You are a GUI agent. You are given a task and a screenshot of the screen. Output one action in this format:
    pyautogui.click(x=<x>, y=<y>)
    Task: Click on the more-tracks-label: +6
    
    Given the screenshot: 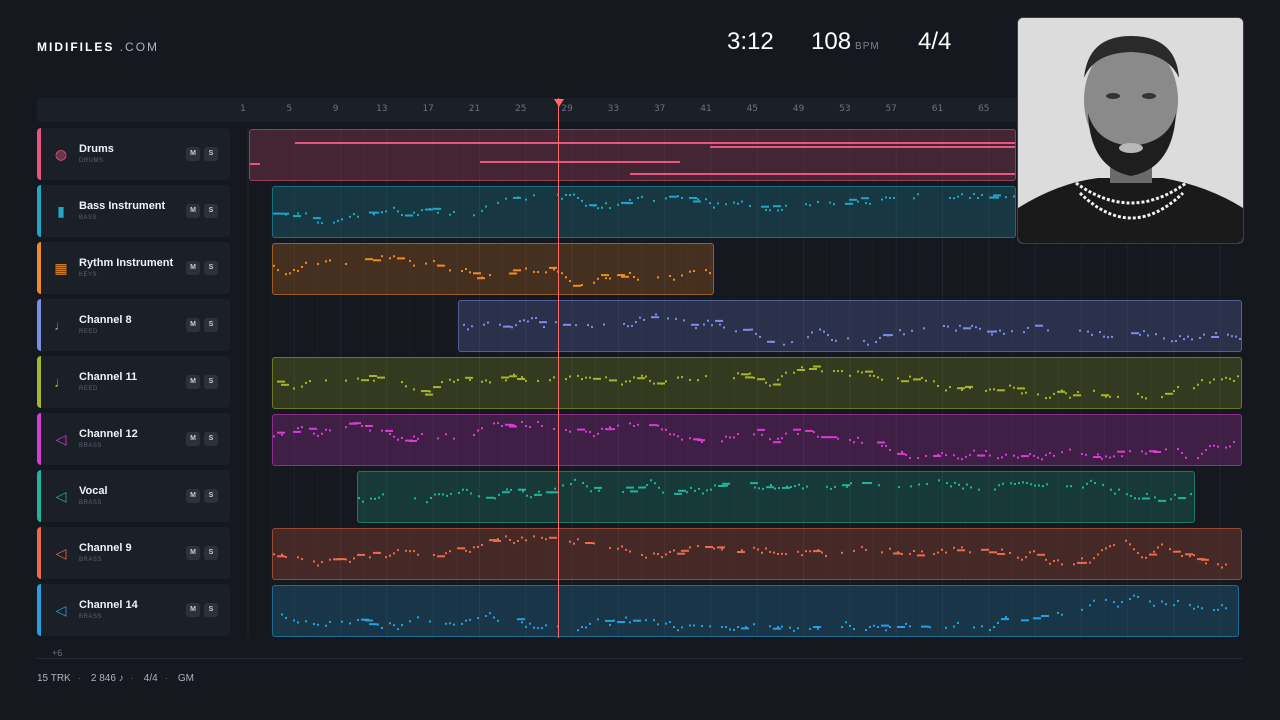 What is the action you would take?
    pyautogui.click(x=57, y=653)
    